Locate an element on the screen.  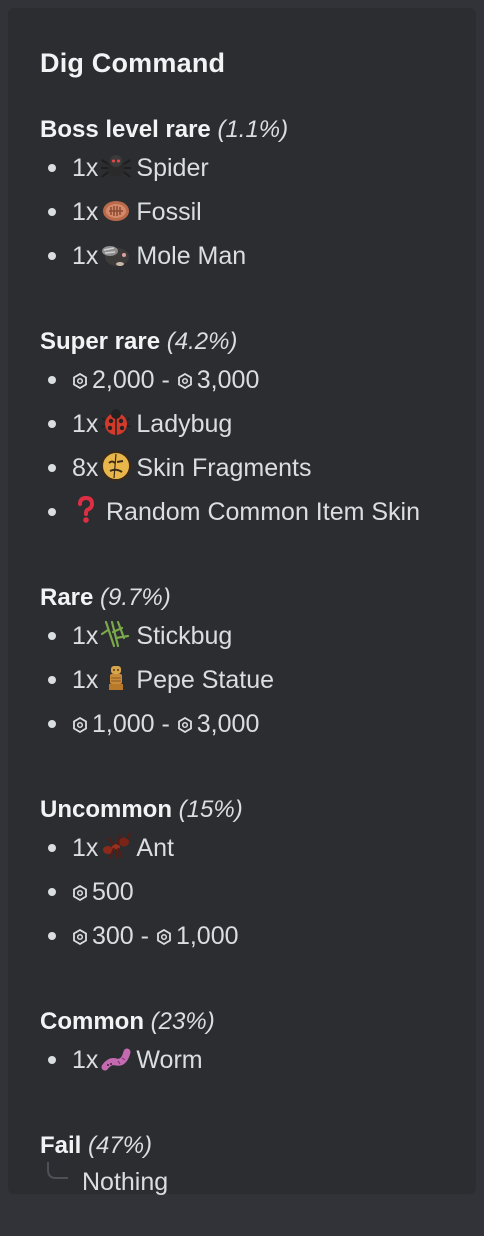
list-item: 500 is located at coordinates (141, 892).